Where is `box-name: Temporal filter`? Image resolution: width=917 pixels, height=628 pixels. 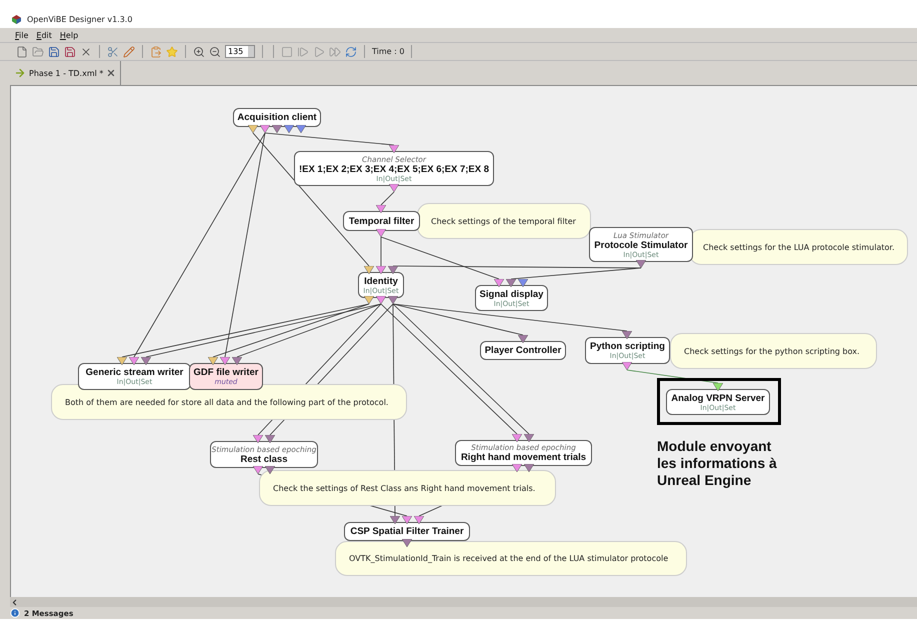 box-name: Temporal filter is located at coordinates (381, 221).